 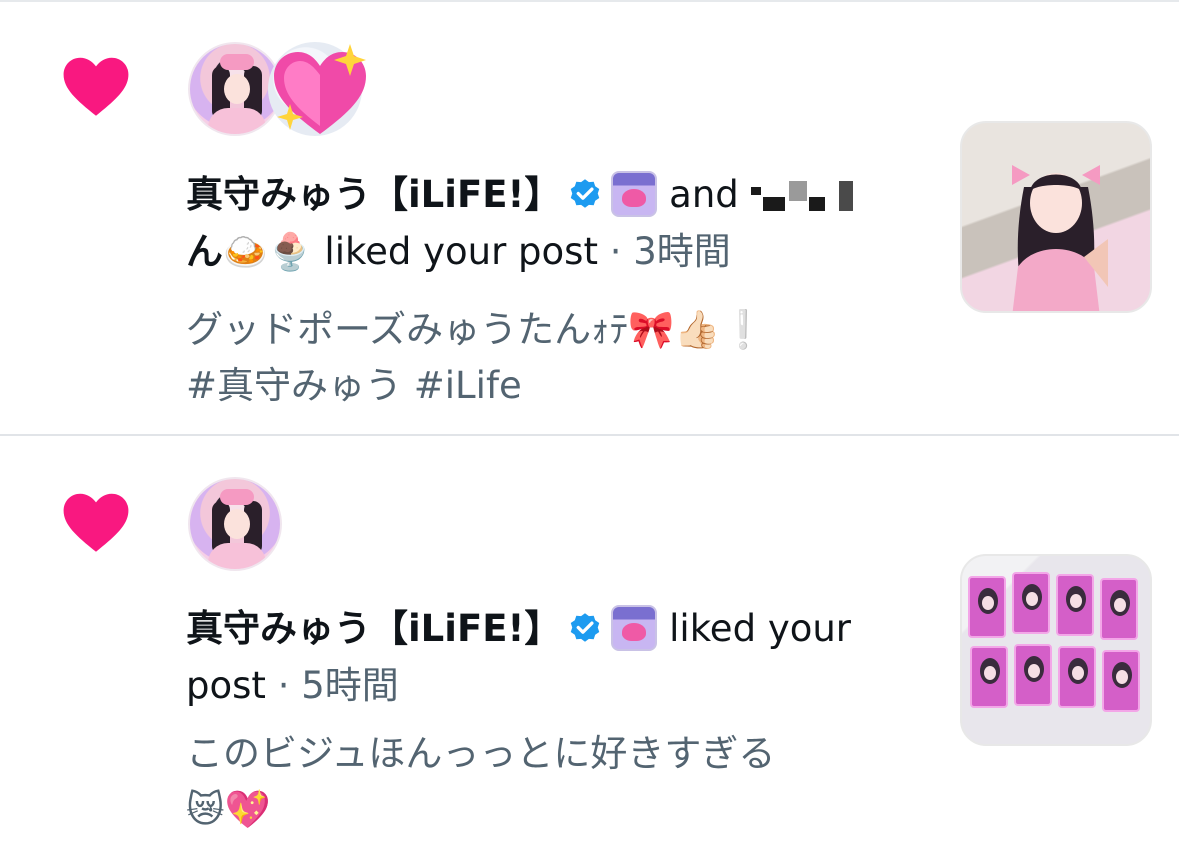 What do you see at coordinates (235, 524) in the screenshot?
I see `user-avatar` at bounding box center [235, 524].